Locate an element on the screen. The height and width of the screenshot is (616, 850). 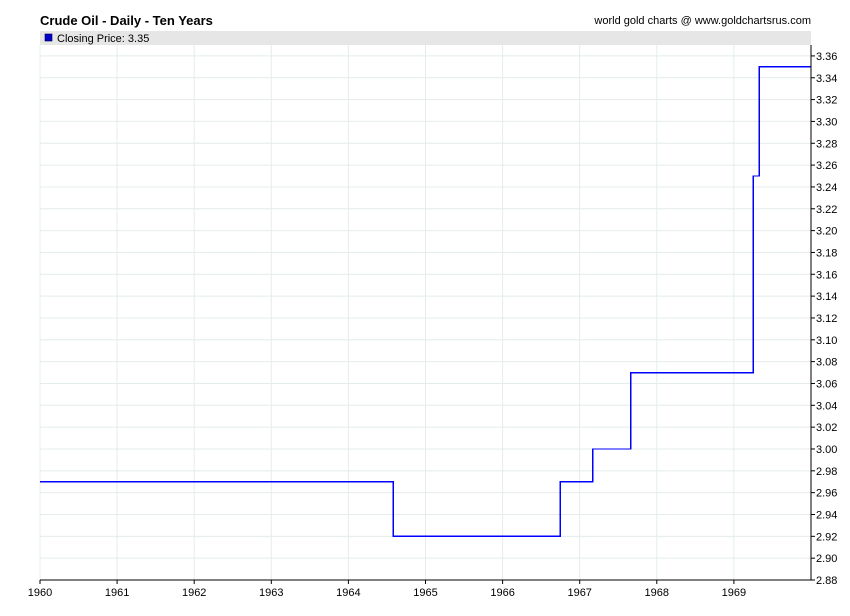
x-tick-label: 1963 is located at coordinates (271, 593).